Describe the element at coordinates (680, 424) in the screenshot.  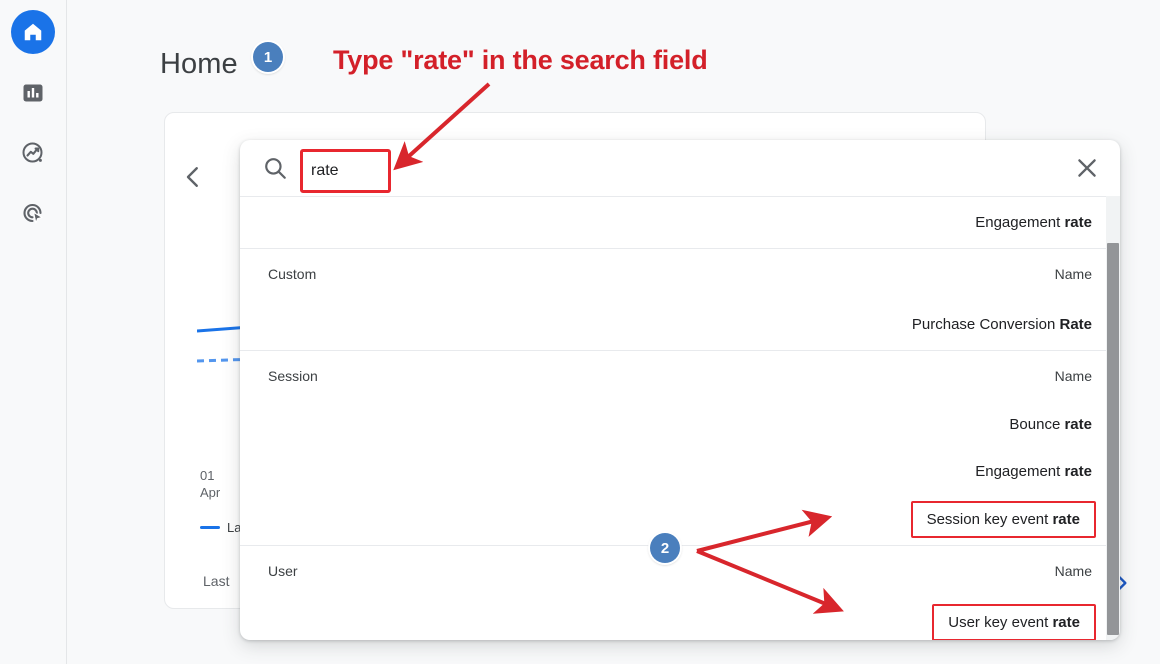
I see `result-item-bounce-rate: Bounce rate` at that location.